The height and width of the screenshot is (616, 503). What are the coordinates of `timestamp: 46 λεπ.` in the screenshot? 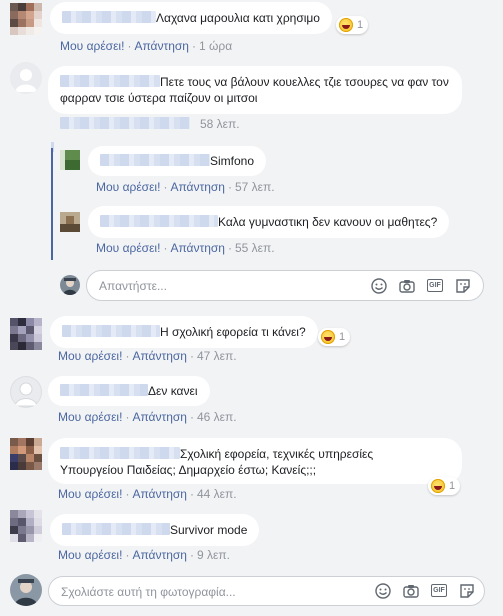 It's located at (217, 417).